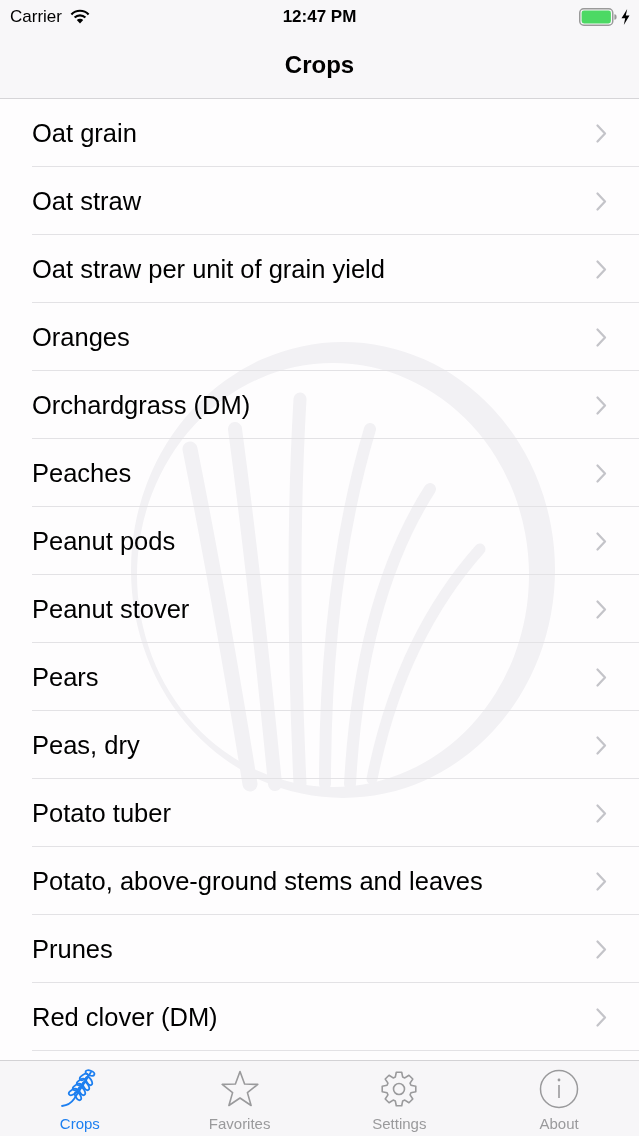 Image resolution: width=639 pixels, height=1136 pixels. Describe the element at coordinates (625, 16) in the screenshot. I see `charging-bolt-icon` at that location.